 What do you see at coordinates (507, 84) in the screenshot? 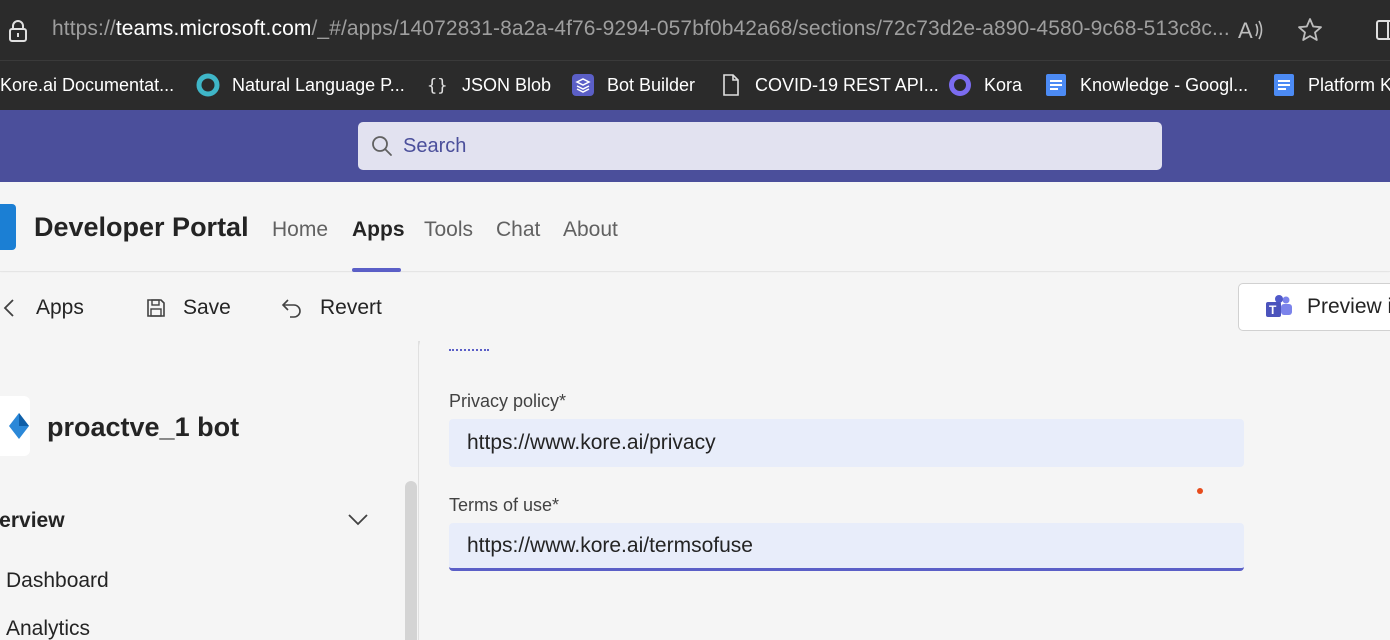
I see `bookmark-label: JSON Blob` at bounding box center [507, 84].